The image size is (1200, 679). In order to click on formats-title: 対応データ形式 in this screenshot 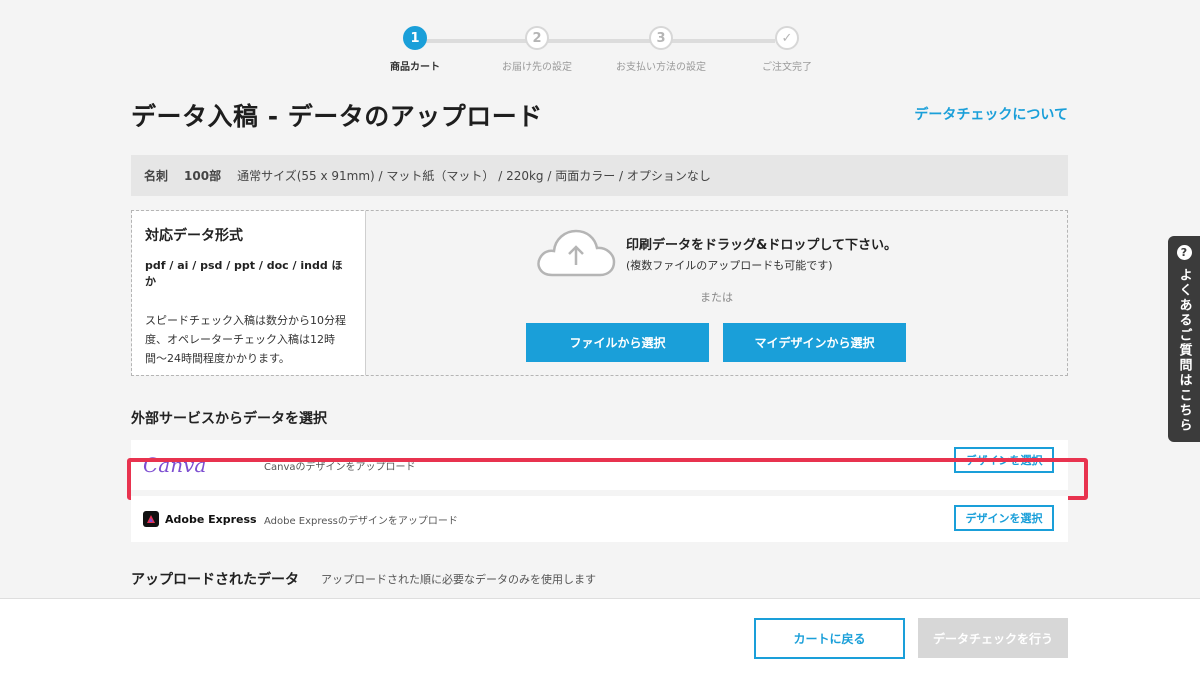, I will do `click(194, 236)`.